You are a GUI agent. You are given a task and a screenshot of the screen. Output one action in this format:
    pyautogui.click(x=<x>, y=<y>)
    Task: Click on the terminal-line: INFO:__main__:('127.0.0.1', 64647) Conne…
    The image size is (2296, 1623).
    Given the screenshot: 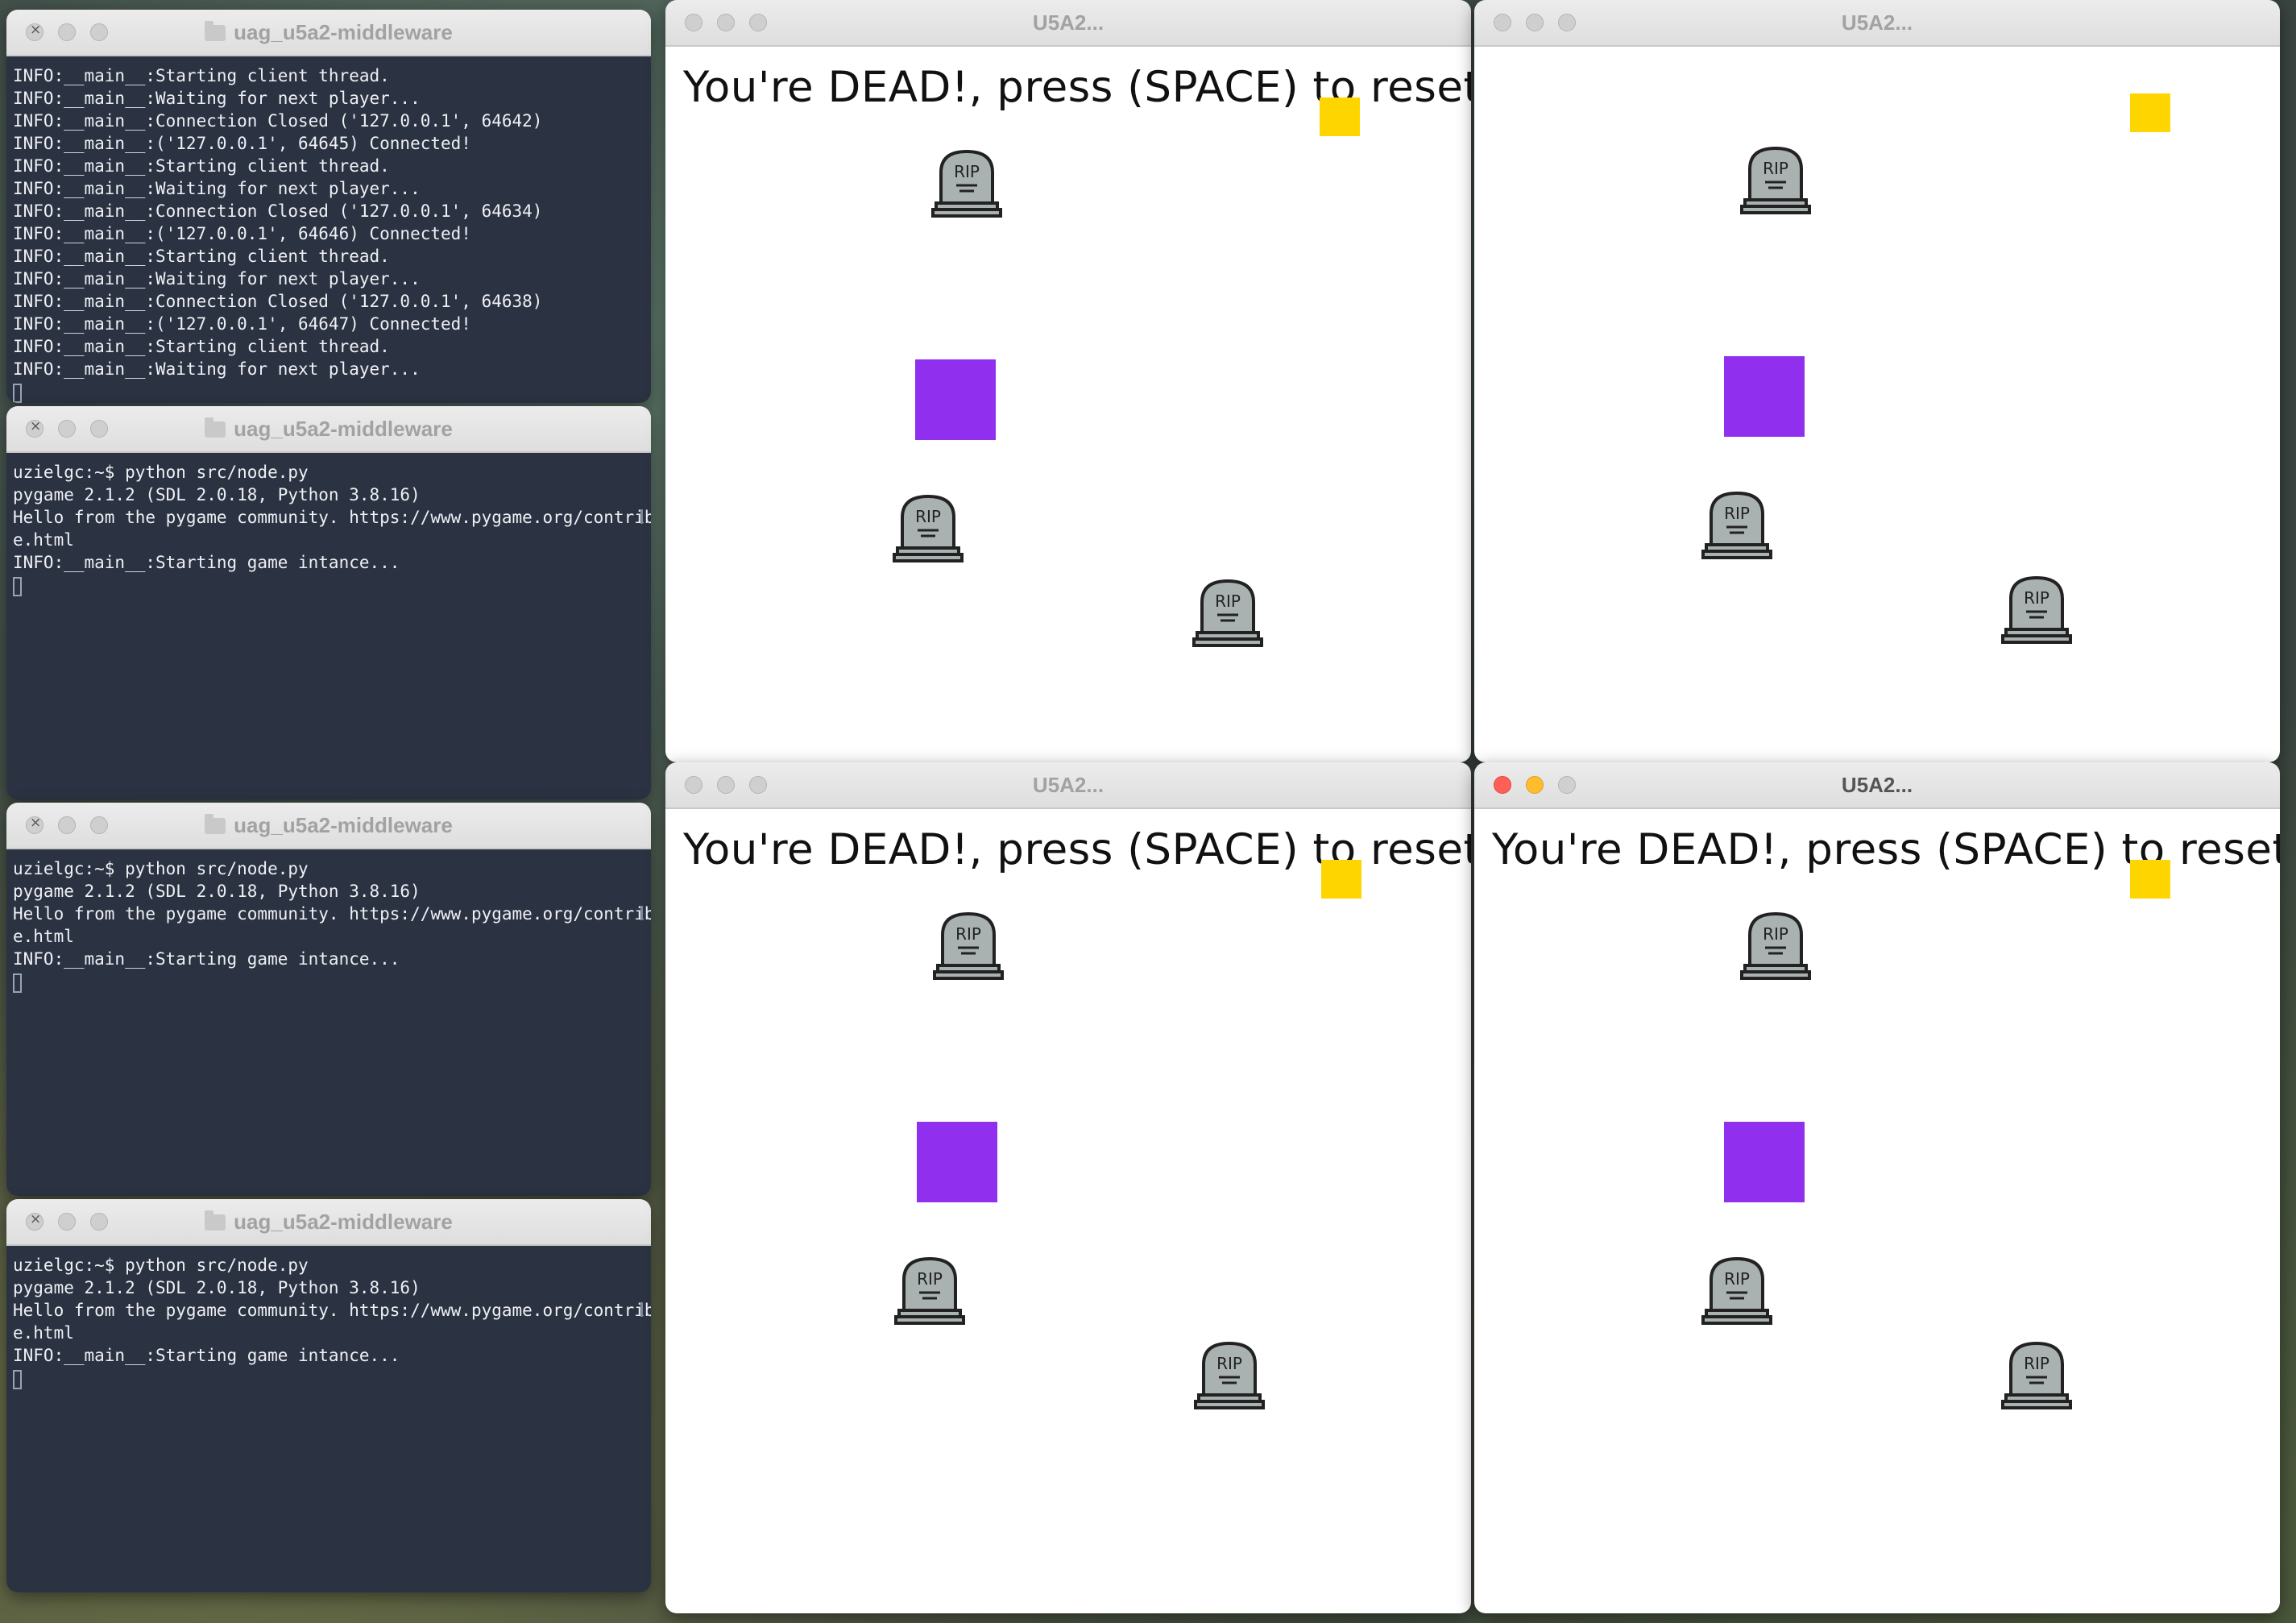 What is the action you would take?
    pyautogui.click(x=242, y=324)
    